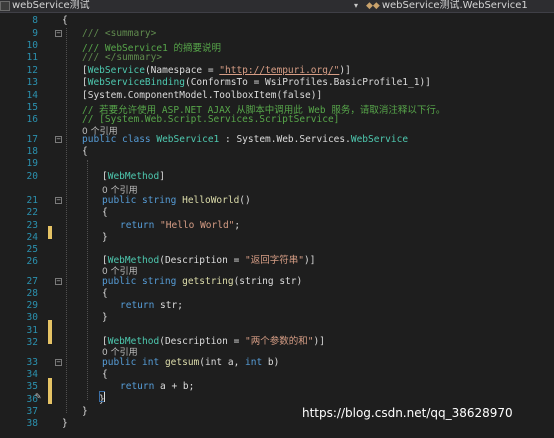  What do you see at coordinates (32, 281) in the screenshot?
I see `line-number: 27` at bounding box center [32, 281].